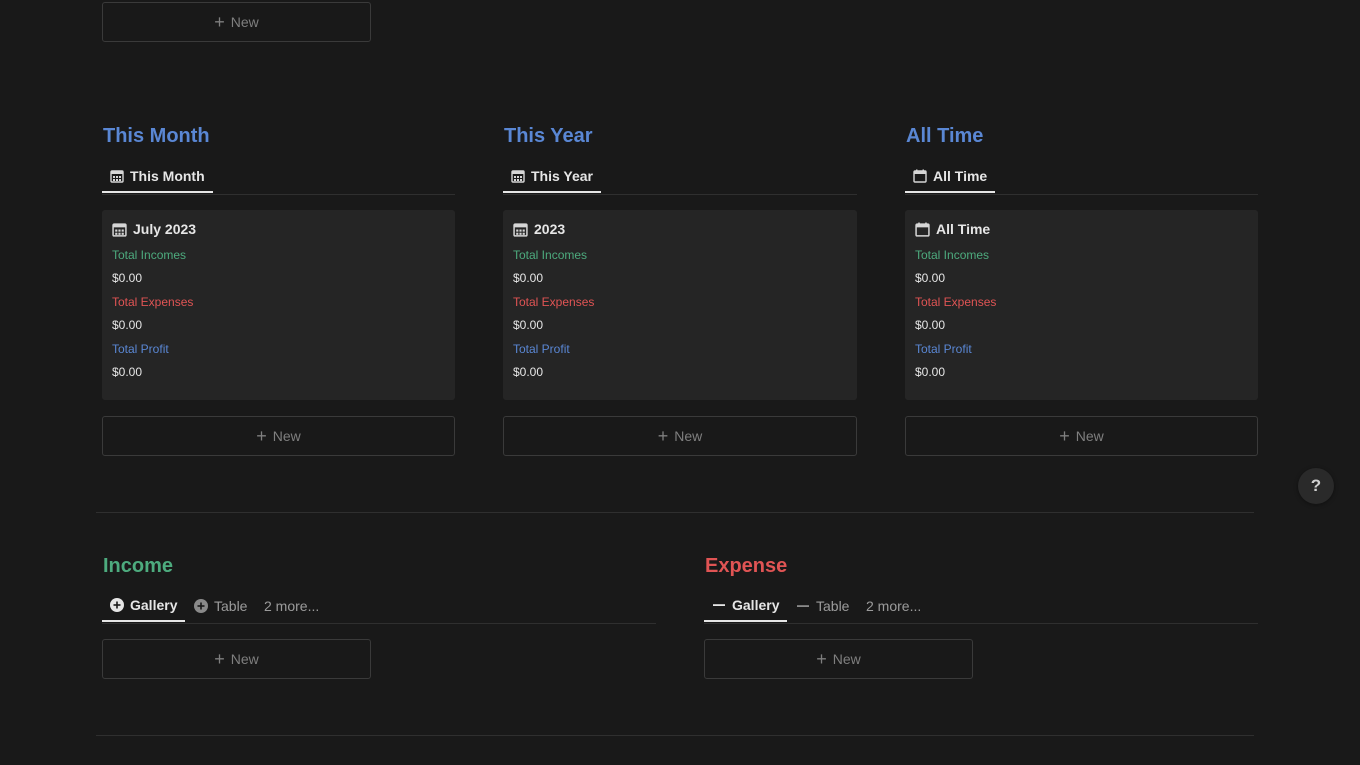 This screenshot has height=765, width=1360. I want to click on card-title-text: 2023, so click(550, 229).